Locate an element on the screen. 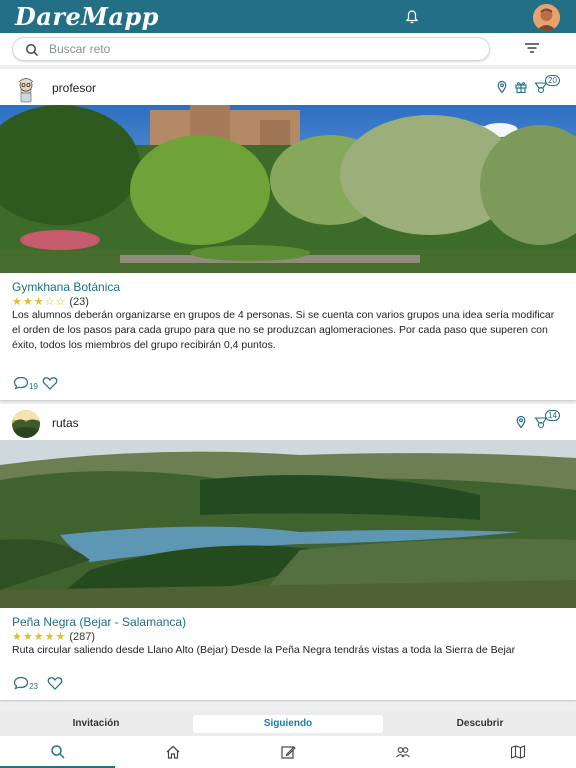 The height and width of the screenshot is (768, 576). nav-community is located at coordinates (402, 752).